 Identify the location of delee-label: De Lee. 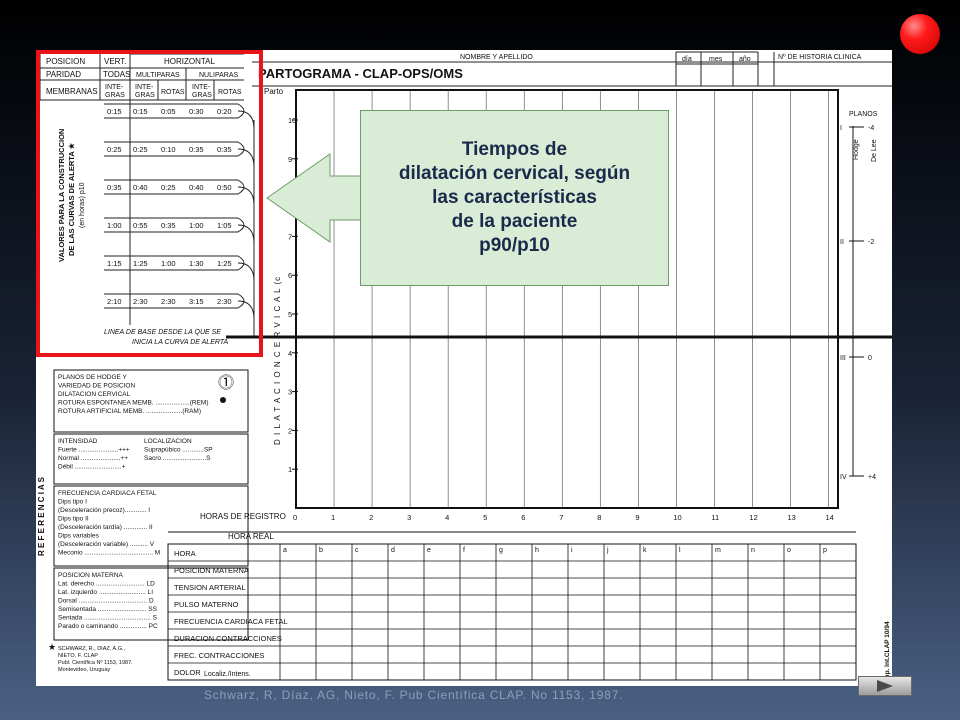
(874, 150).